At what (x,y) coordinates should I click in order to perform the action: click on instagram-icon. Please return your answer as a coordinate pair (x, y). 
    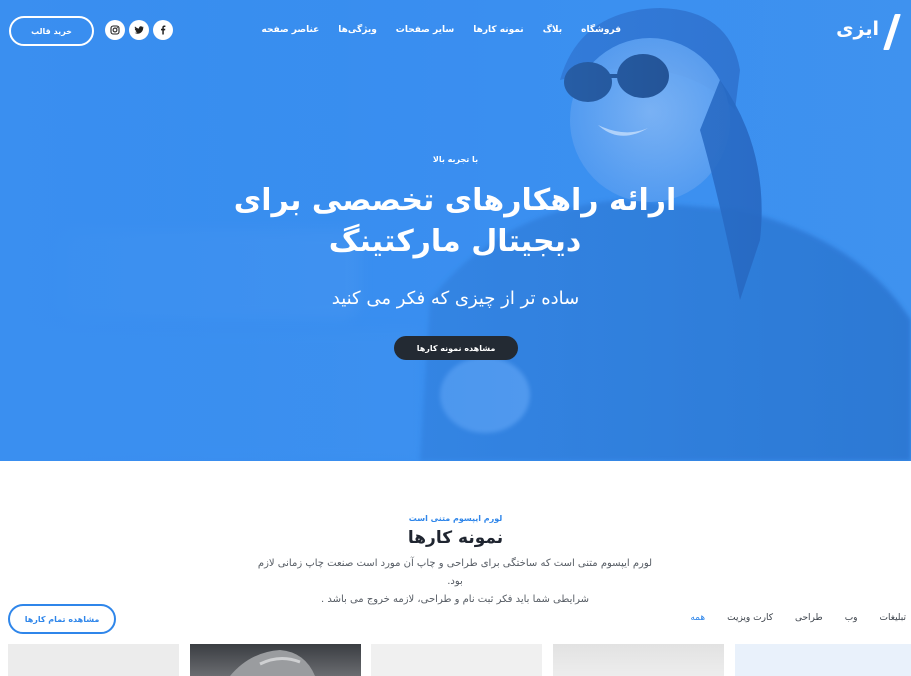
    Looking at the image, I should click on (115, 30).